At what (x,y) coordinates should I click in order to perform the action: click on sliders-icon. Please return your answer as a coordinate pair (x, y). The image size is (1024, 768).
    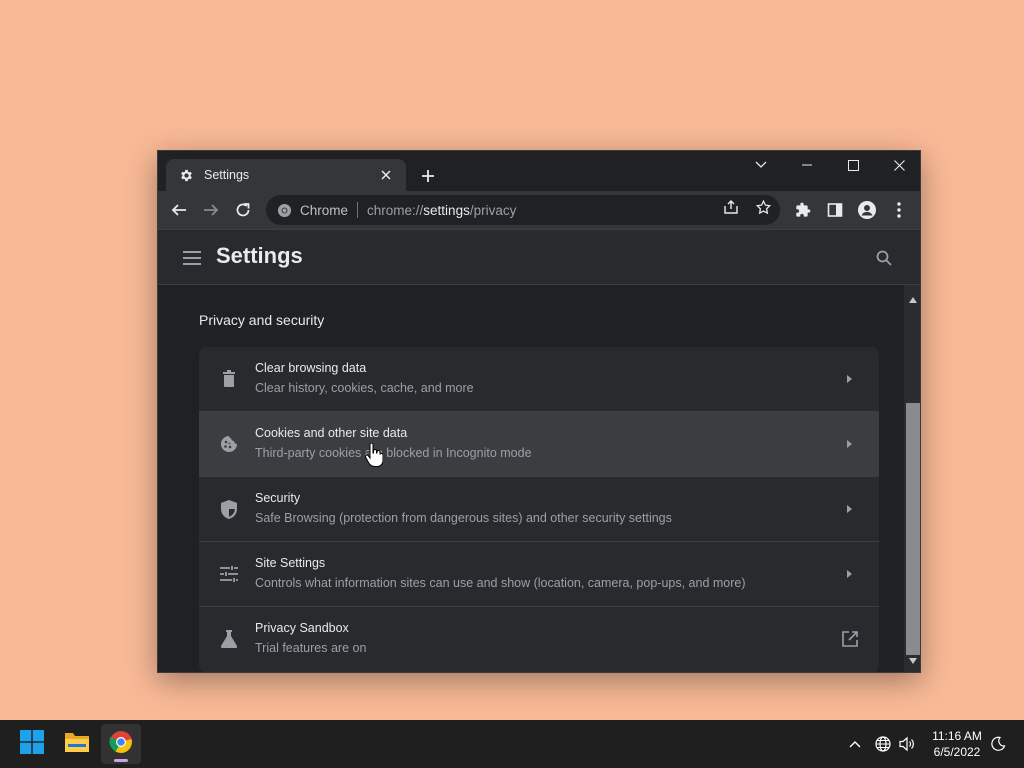
    Looking at the image, I should click on (229, 574).